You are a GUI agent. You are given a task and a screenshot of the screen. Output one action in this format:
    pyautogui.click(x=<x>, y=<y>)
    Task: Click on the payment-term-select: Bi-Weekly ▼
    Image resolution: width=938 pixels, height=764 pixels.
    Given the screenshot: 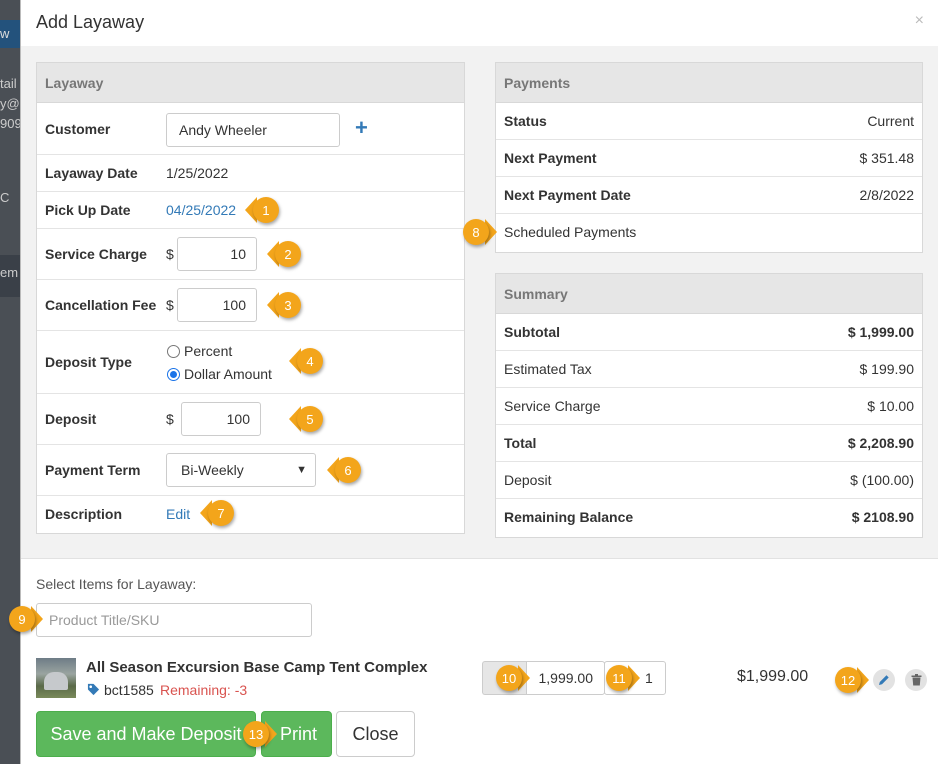 What is the action you would take?
    pyautogui.click(x=241, y=470)
    